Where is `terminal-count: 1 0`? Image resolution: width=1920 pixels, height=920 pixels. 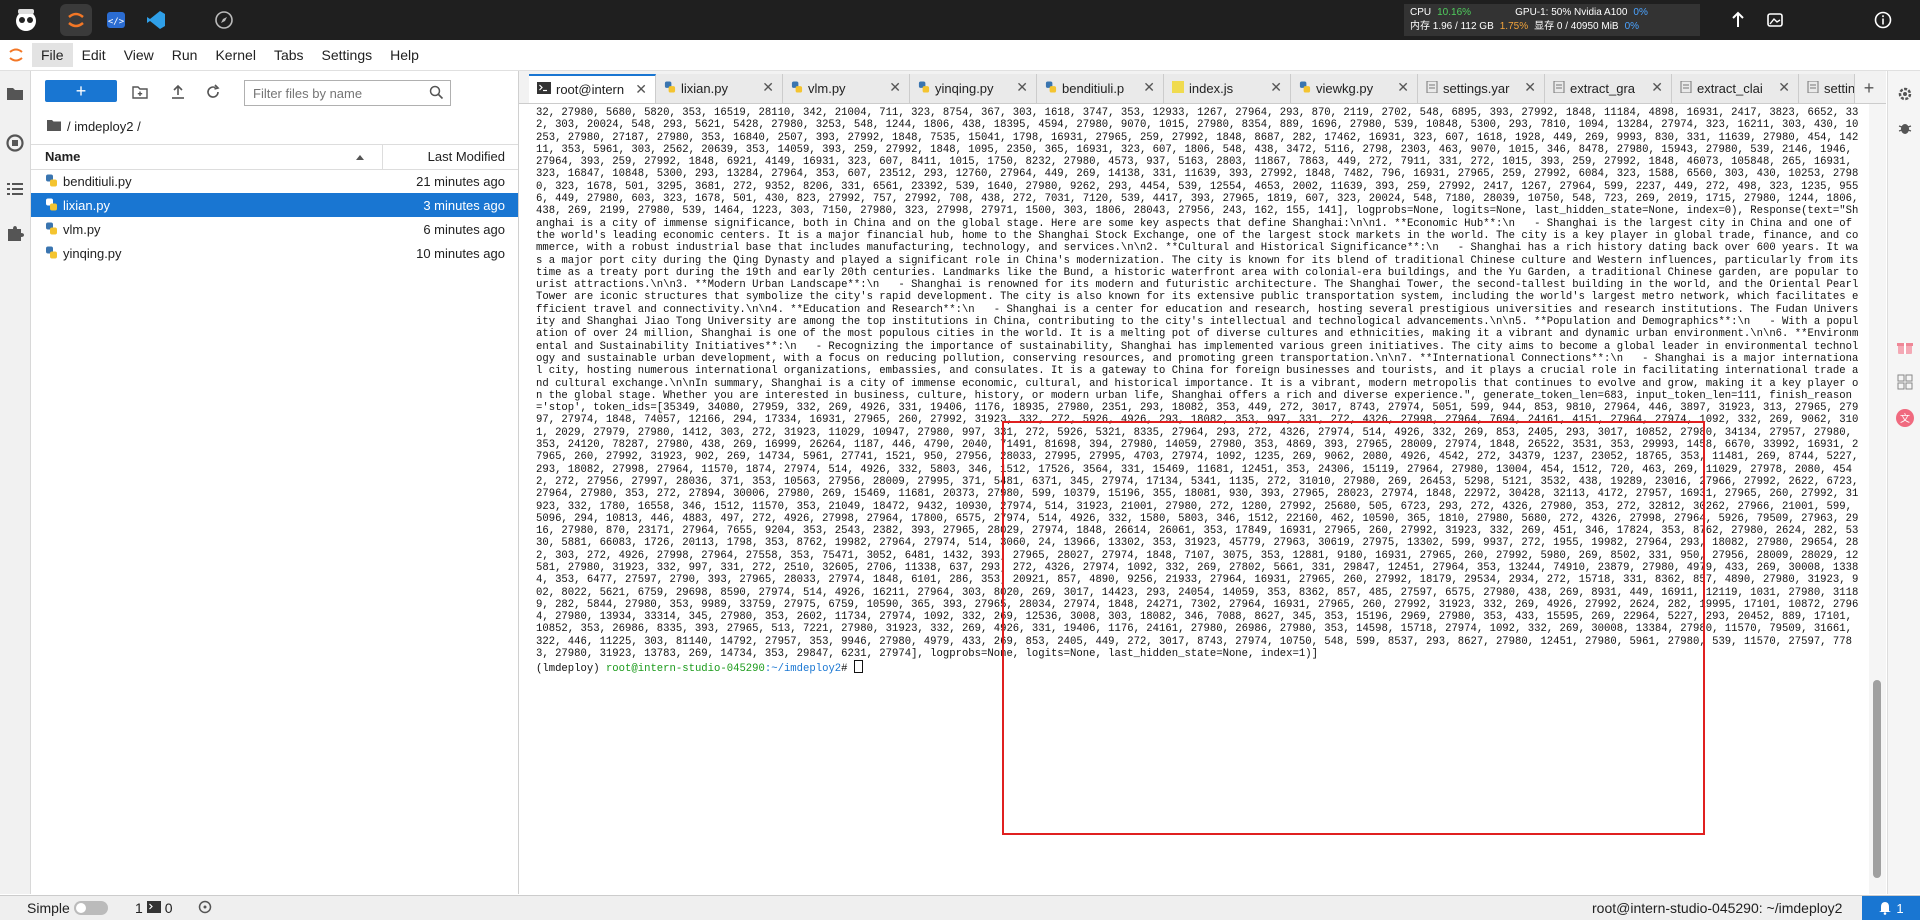
terminal-count: 1 0 is located at coordinates (154, 908).